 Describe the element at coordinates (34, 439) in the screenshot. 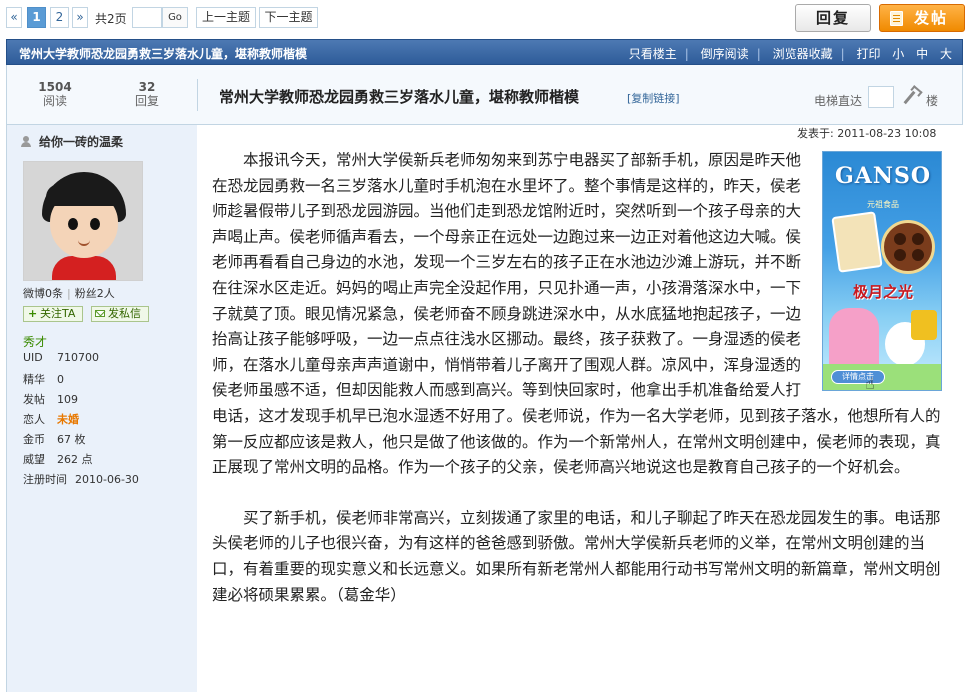

I see `info-key: 金币` at that location.